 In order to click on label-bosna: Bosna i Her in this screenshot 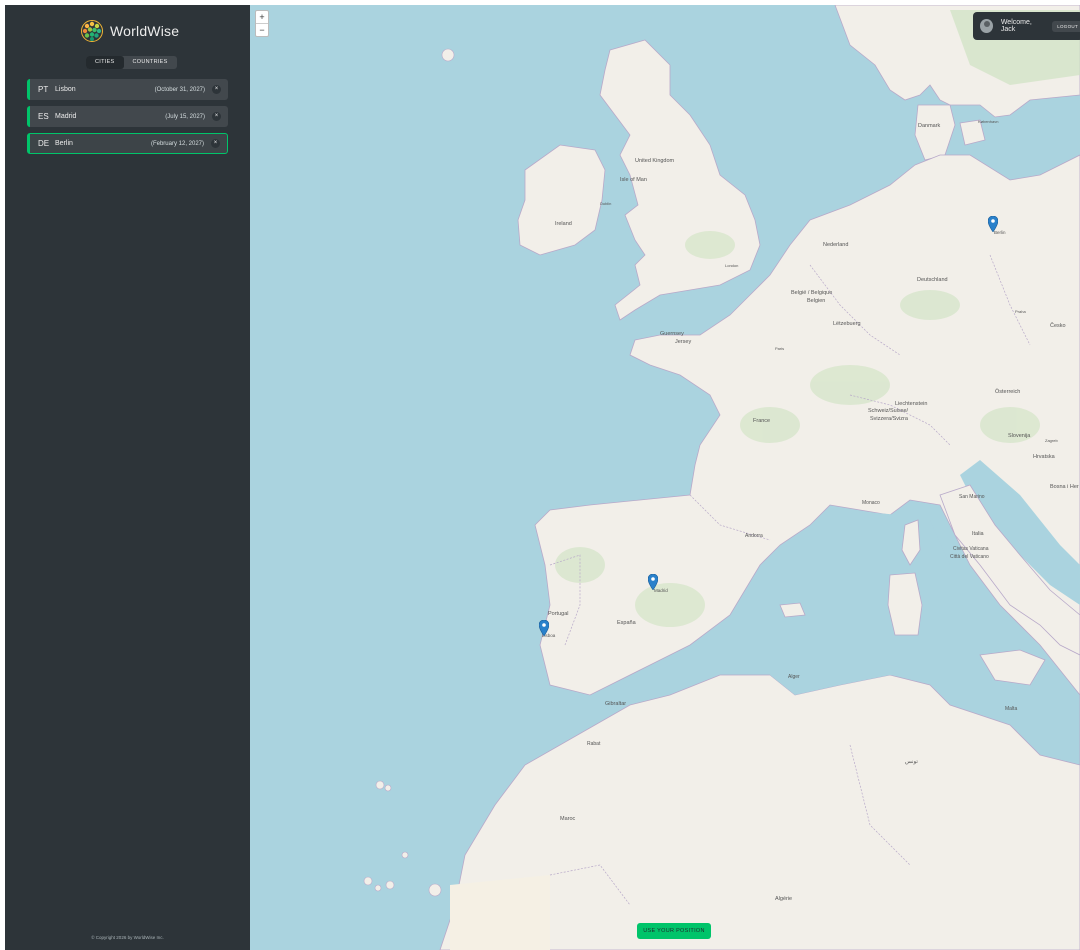, I will do `click(1064, 487)`.